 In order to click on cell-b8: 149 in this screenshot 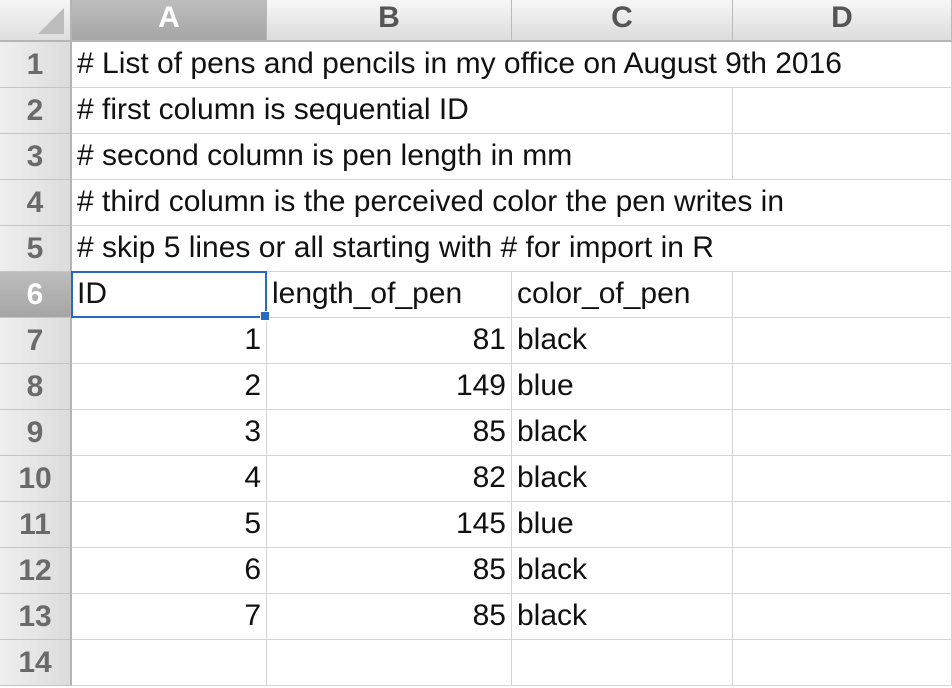, I will do `click(389, 387)`.